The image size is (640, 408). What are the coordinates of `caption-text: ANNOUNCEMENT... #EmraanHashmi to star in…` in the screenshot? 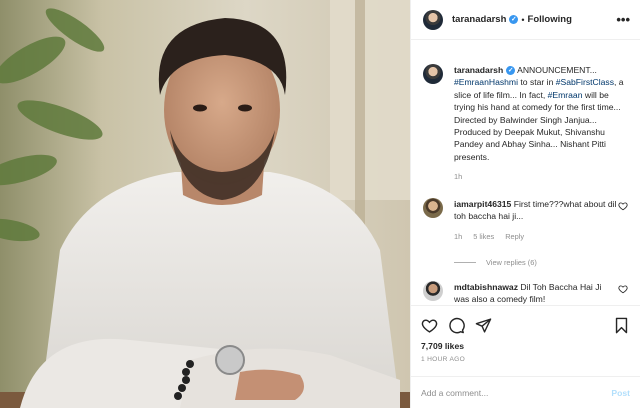 It's located at (539, 113).